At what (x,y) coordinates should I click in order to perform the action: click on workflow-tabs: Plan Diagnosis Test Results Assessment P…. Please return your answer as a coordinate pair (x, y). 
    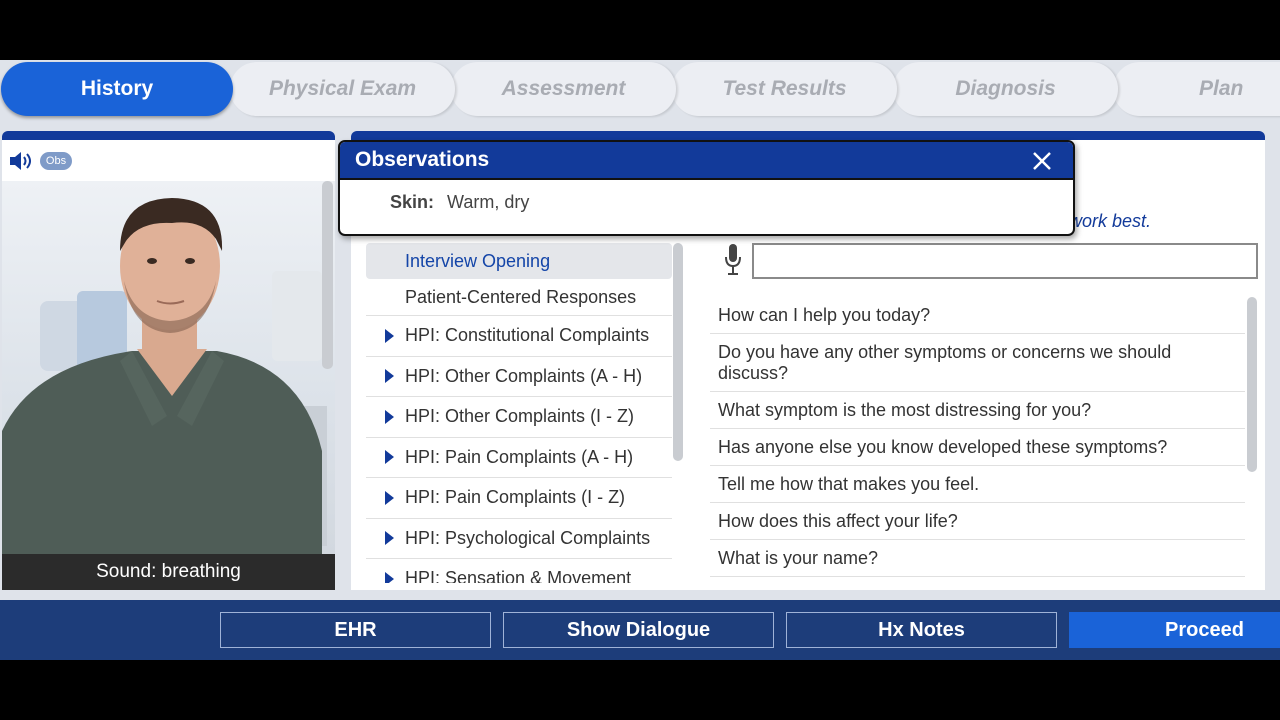
    Looking at the image, I should click on (640, 90).